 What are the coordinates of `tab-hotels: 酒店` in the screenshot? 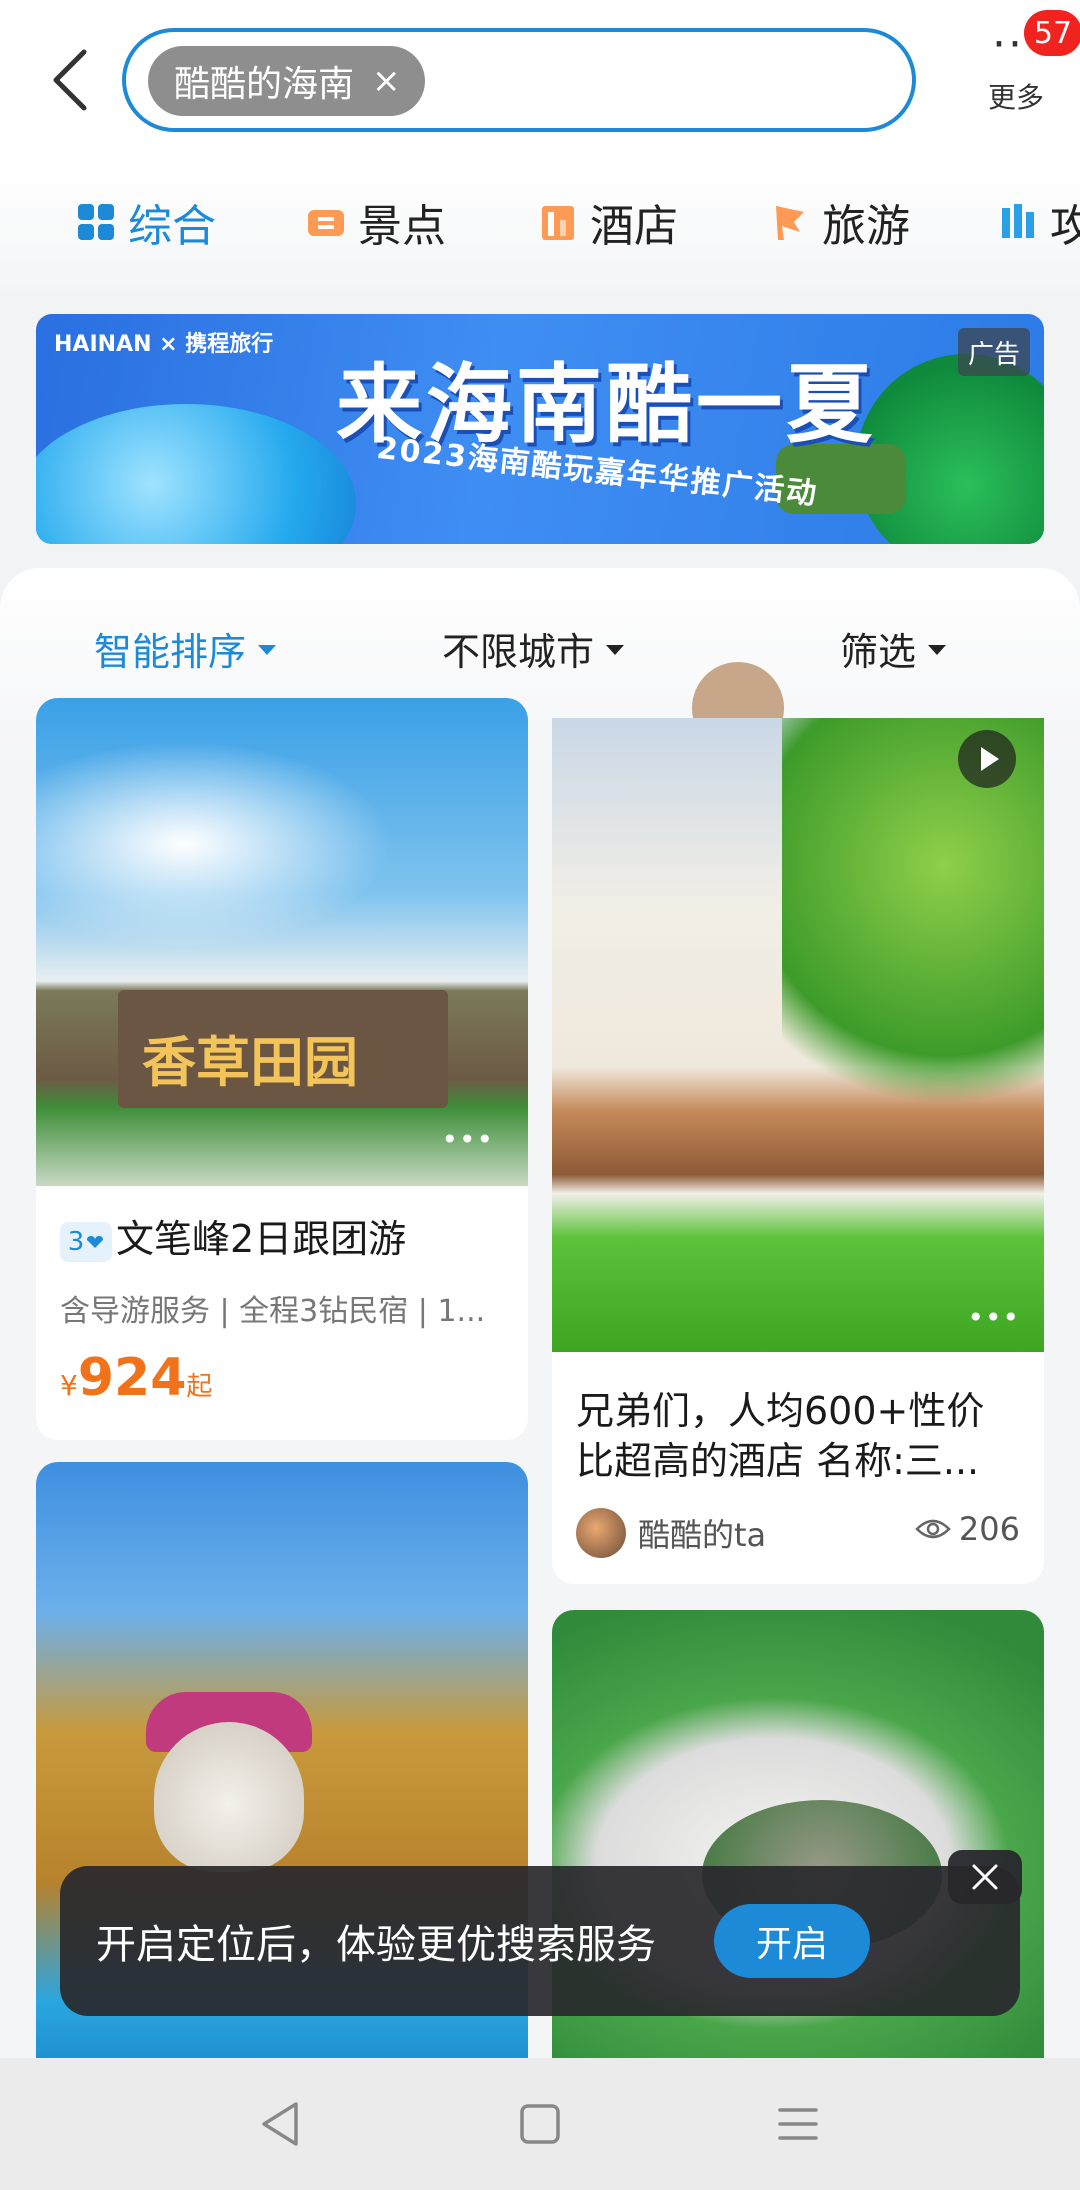 It's located at (608, 222).